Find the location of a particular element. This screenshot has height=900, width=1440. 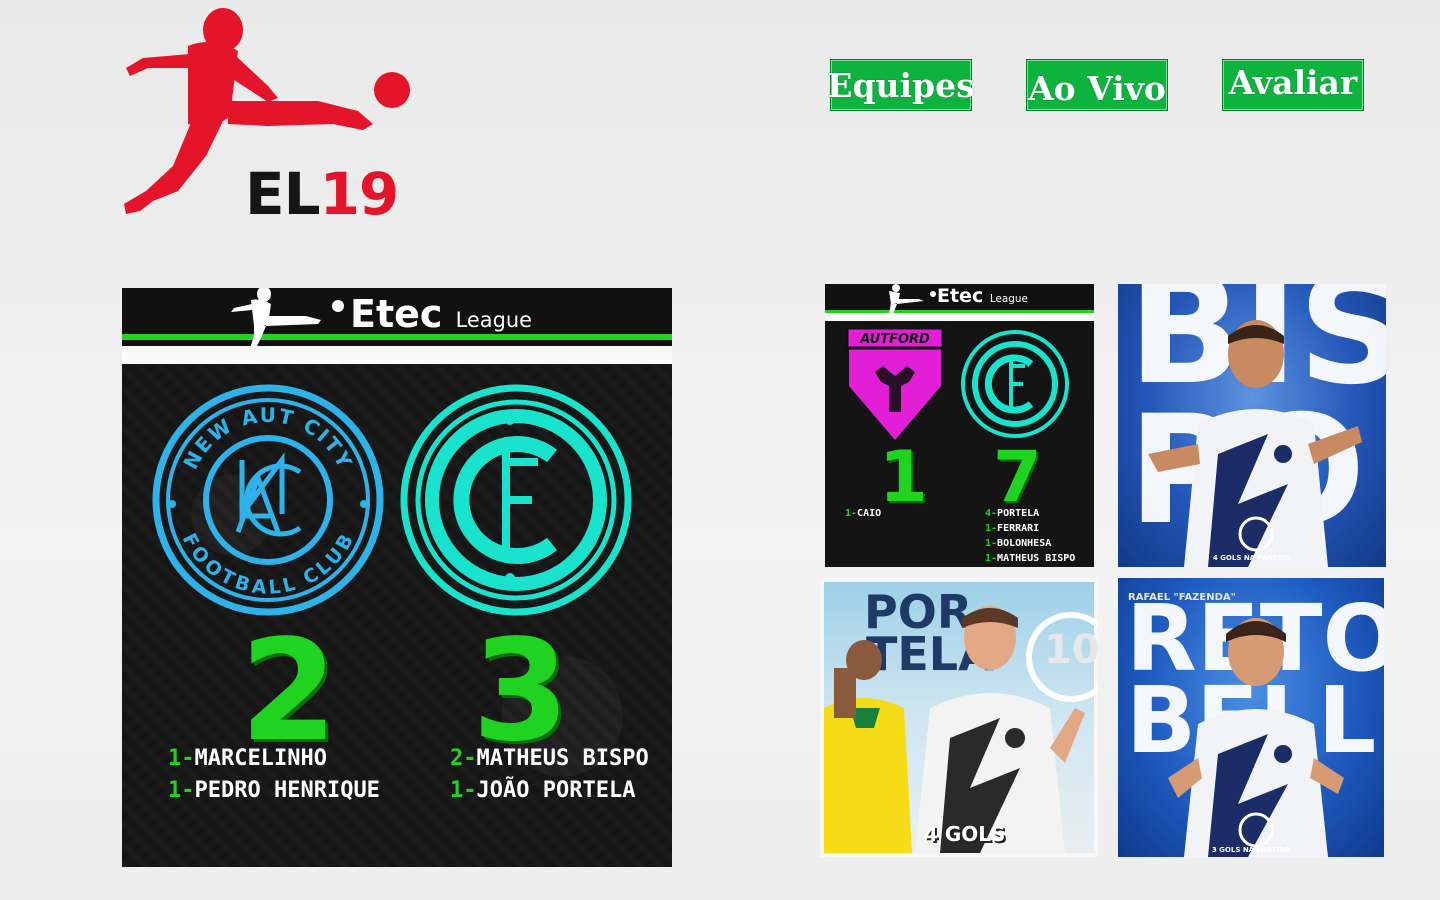

away-team-crest-small is located at coordinates (1015, 384).